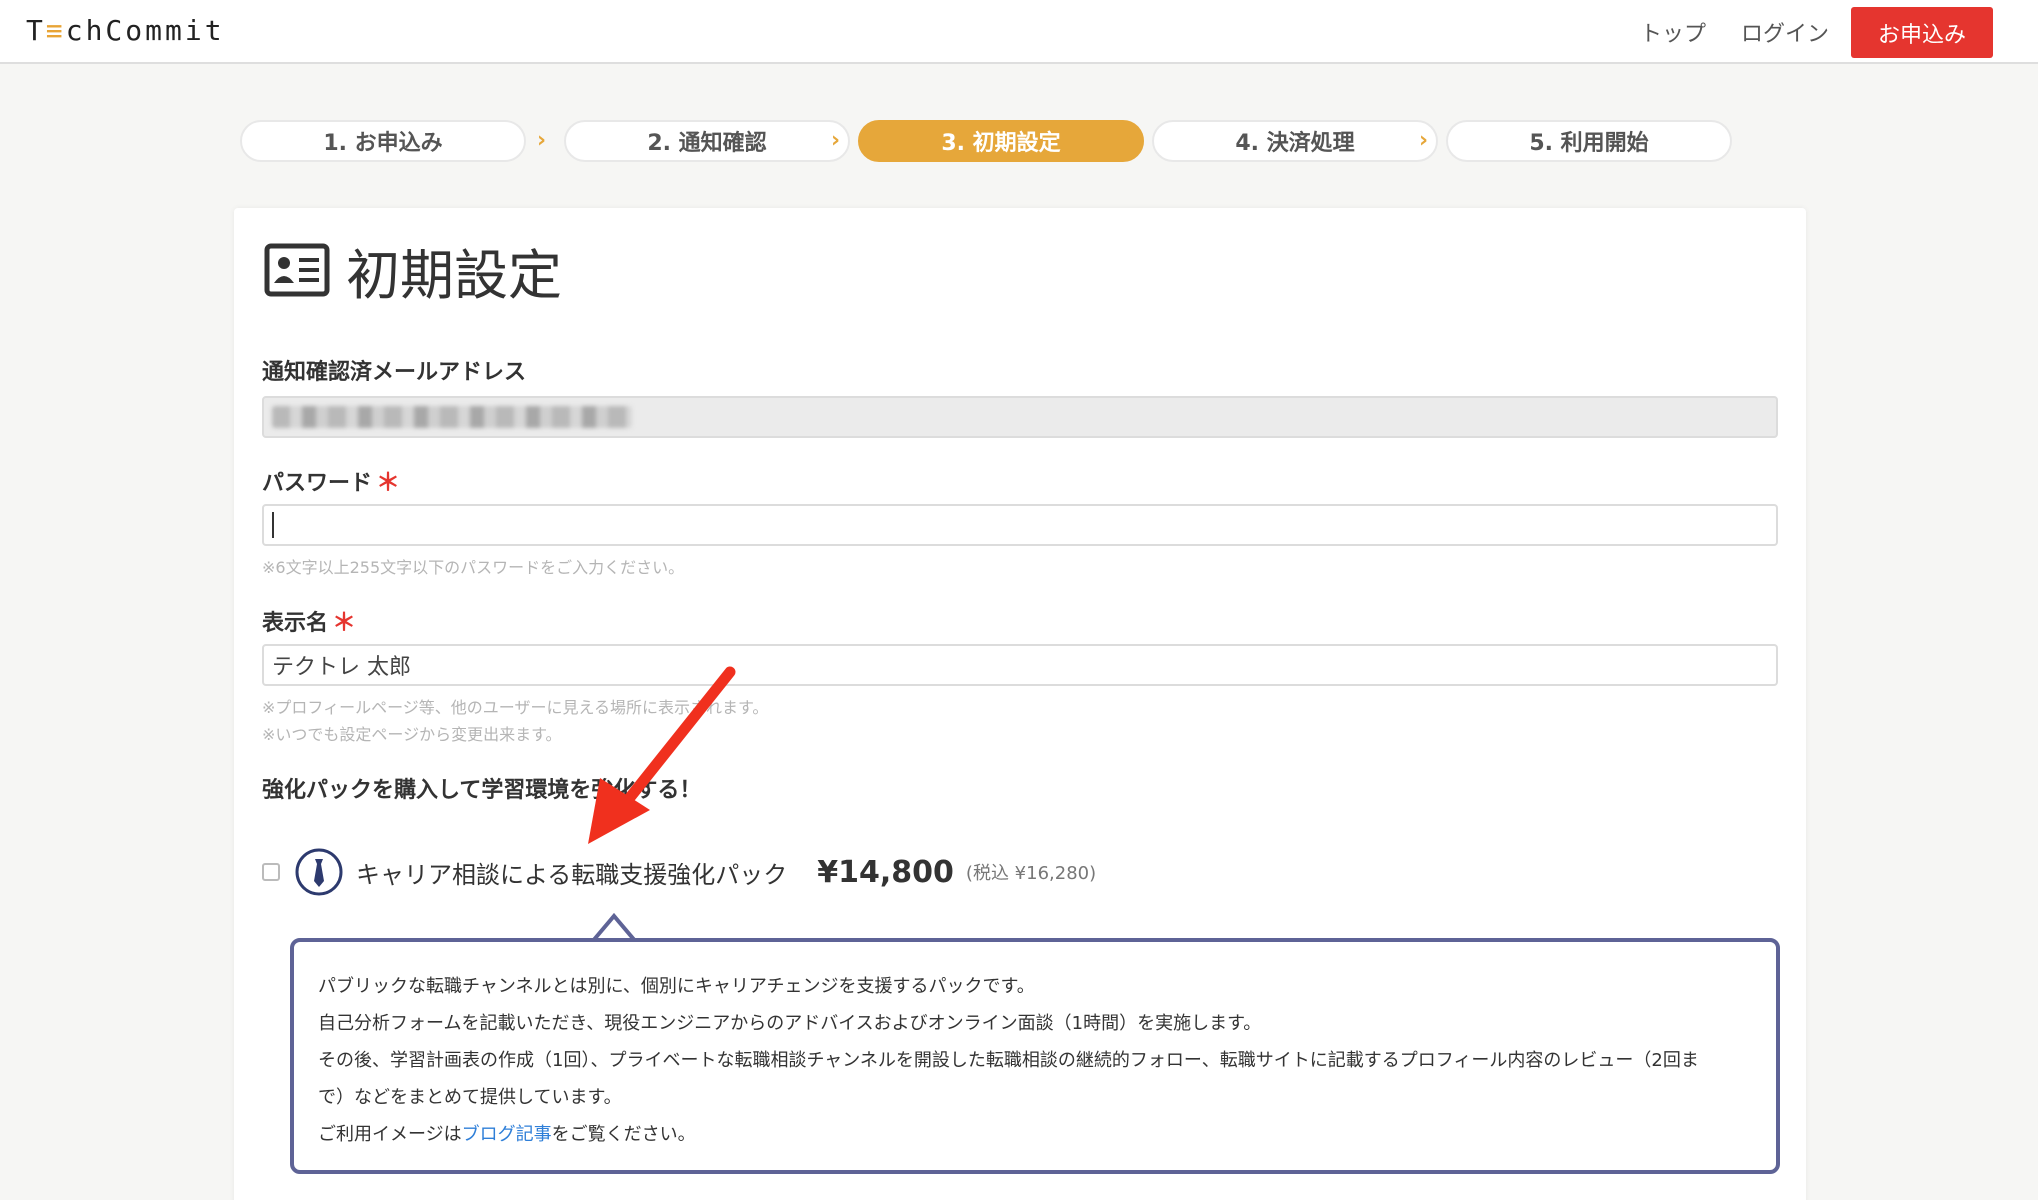 The width and height of the screenshot is (2038, 1200). Describe the element at coordinates (454, 275) in the screenshot. I see `page-title: 初期設定` at that location.